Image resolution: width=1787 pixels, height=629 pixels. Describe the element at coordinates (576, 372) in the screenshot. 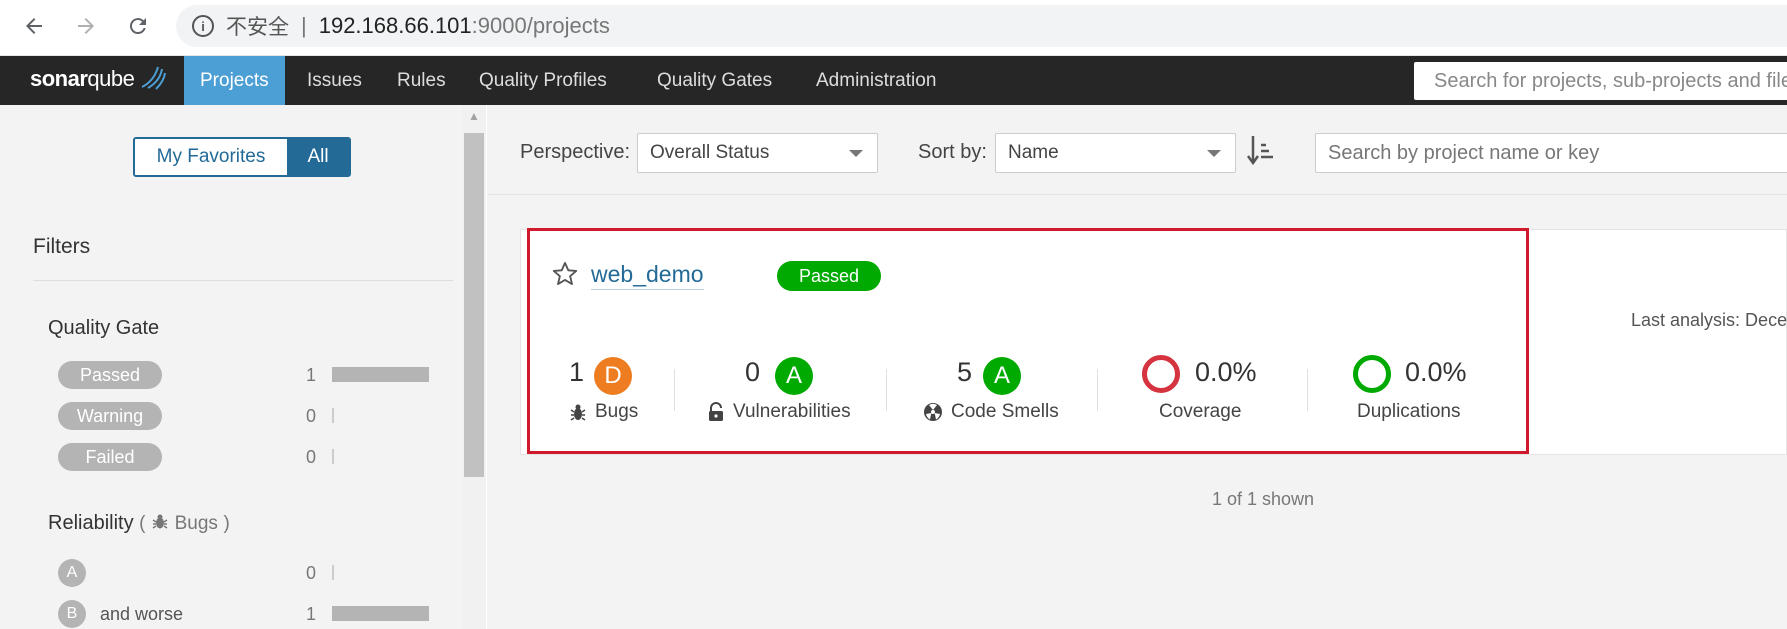

I see `bugs-value: 1` at that location.